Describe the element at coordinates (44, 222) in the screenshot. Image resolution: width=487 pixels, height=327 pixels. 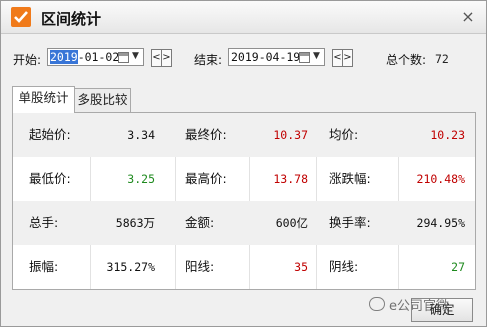
I see `stat-label: 总手:` at that location.